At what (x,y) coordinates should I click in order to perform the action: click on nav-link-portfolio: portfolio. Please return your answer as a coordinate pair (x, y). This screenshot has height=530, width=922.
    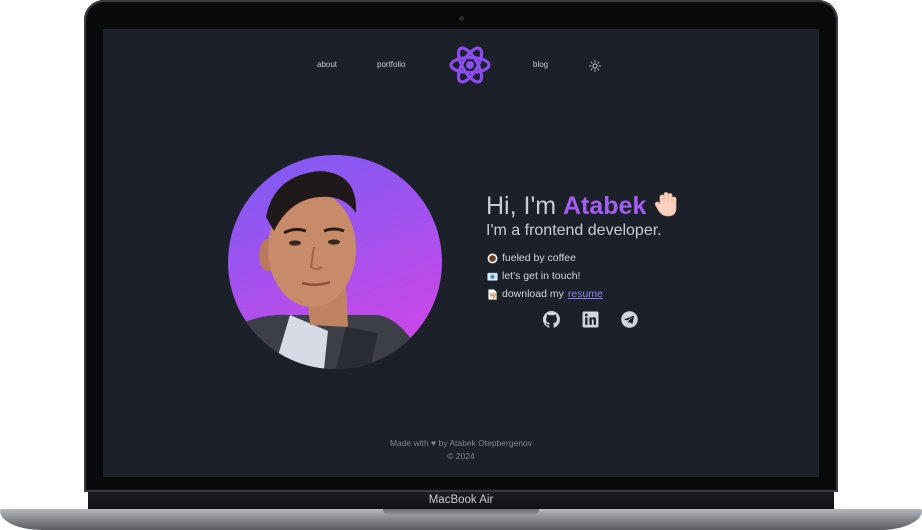
    Looking at the image, I should click on (391, 64).